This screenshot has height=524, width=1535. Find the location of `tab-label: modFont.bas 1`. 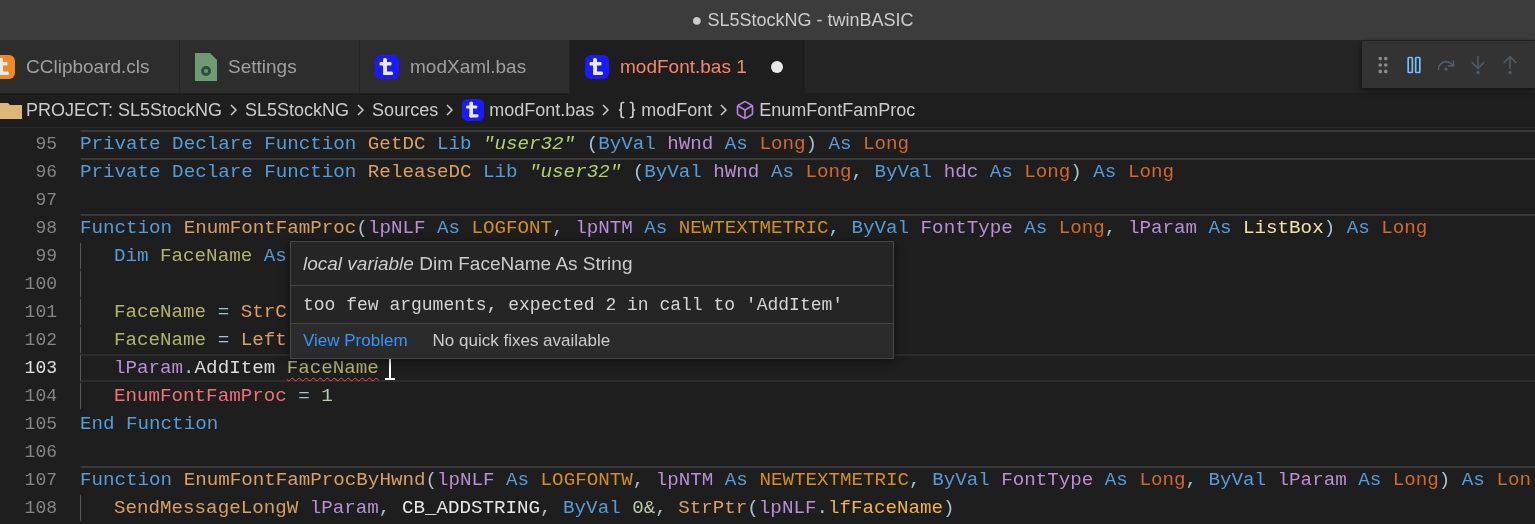

tab-label: modFont.bas 1 is located at coordinates (683, 66).